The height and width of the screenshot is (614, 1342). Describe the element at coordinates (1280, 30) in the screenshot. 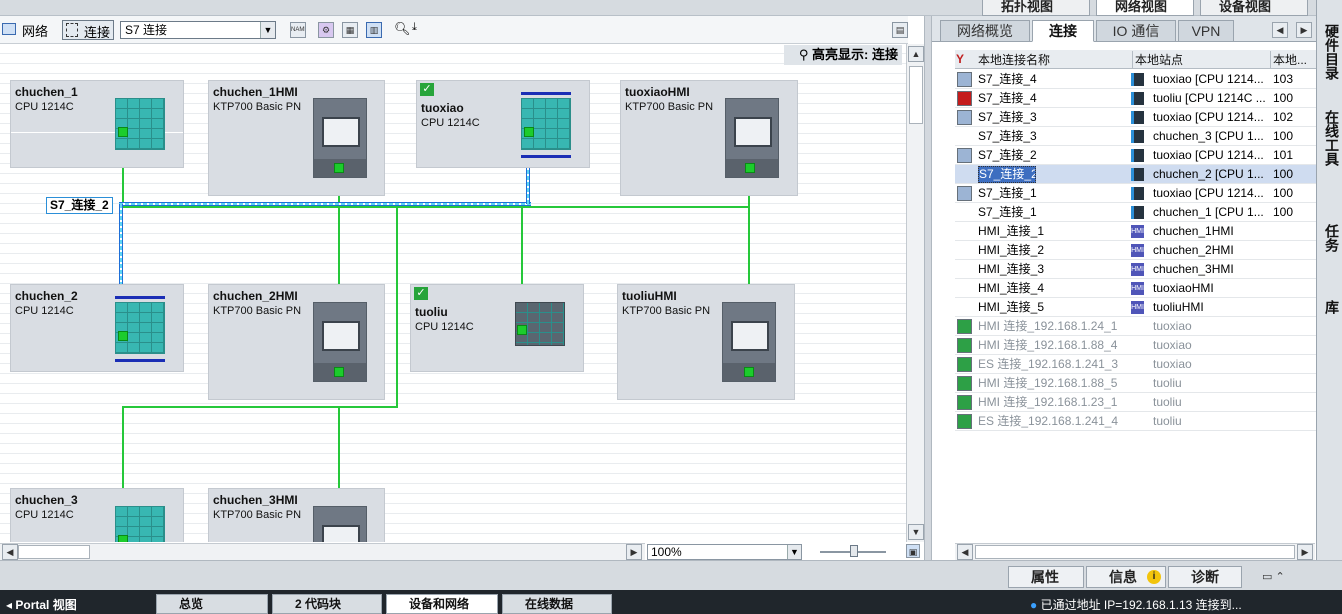

I see `tab-scroll-left-icon: ◀` at that location.